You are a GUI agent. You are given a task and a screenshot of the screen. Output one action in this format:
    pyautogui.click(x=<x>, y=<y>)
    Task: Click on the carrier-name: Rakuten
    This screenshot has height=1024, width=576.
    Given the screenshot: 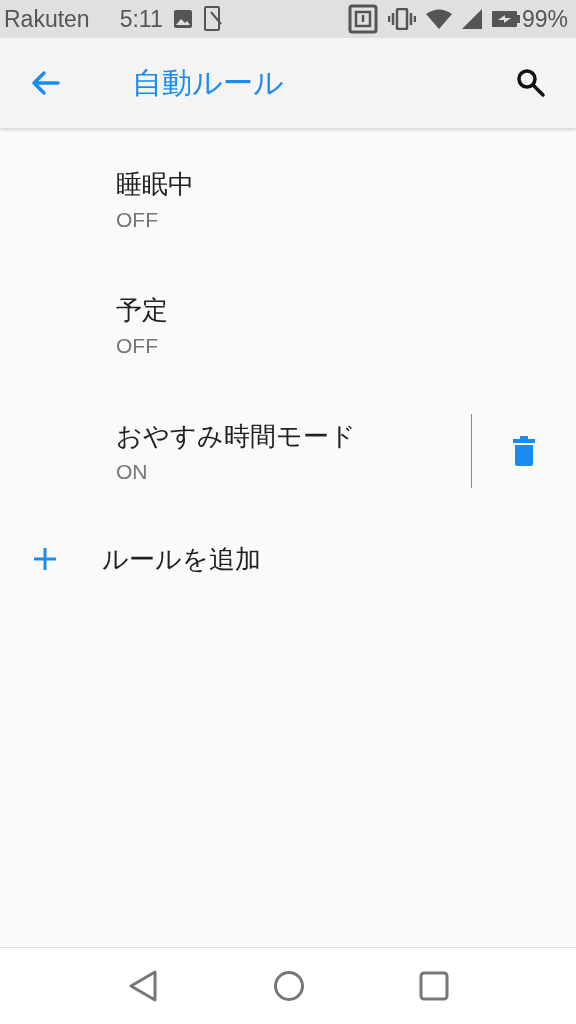 What is the action you would take?
    pyautogui.click(x=47, y=19)
    